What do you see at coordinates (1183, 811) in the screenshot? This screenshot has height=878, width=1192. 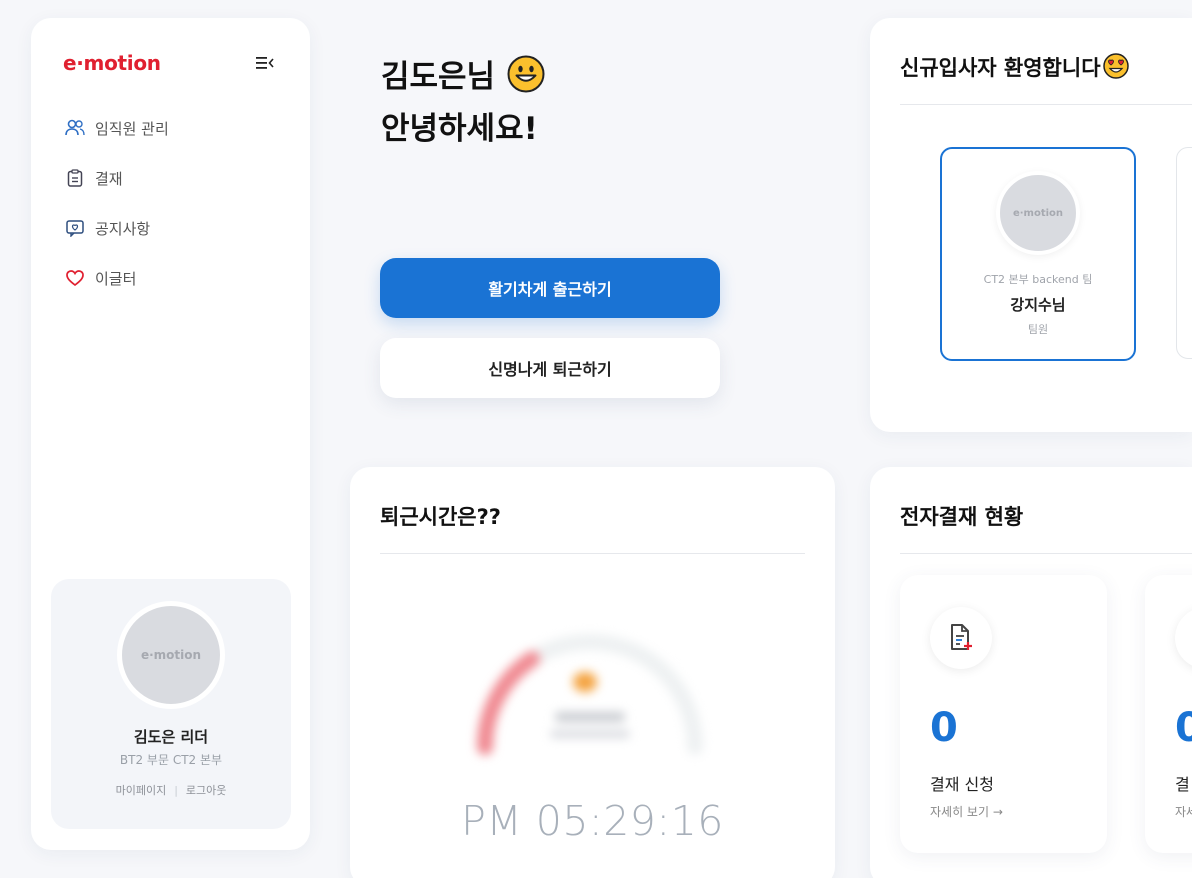 I see `approval-second-more-link: 자세` at bounding box center [1183, 811].